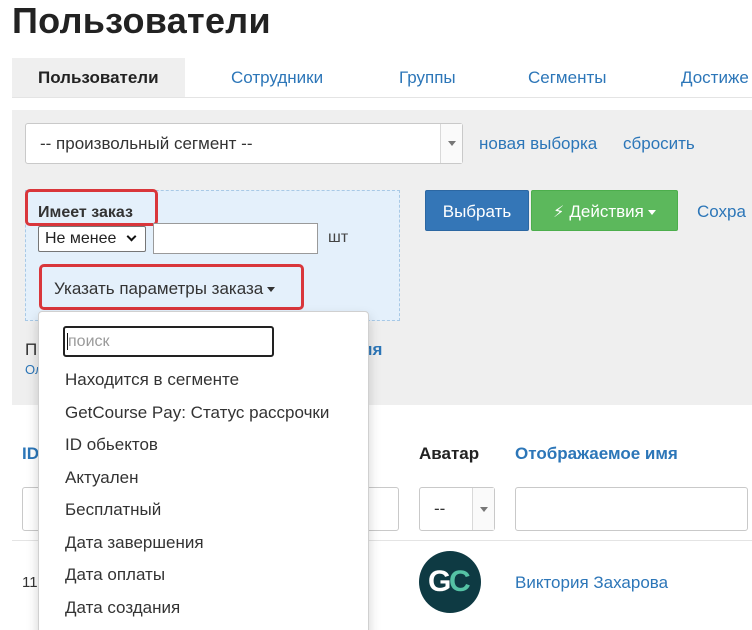  What do you see at coordinates (596, 454) in the screenshot?
I see `column-header-display-name: Отображаемое имя` at bounding box center [596, 454].